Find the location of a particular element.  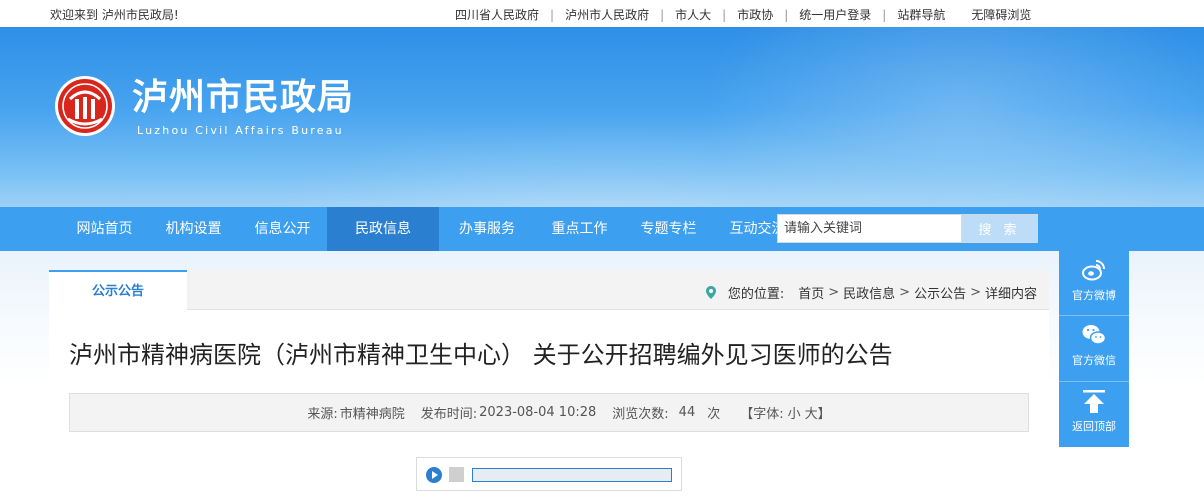

breadcrumb-current: 详细内容 is located at coordinates (1010, 294).